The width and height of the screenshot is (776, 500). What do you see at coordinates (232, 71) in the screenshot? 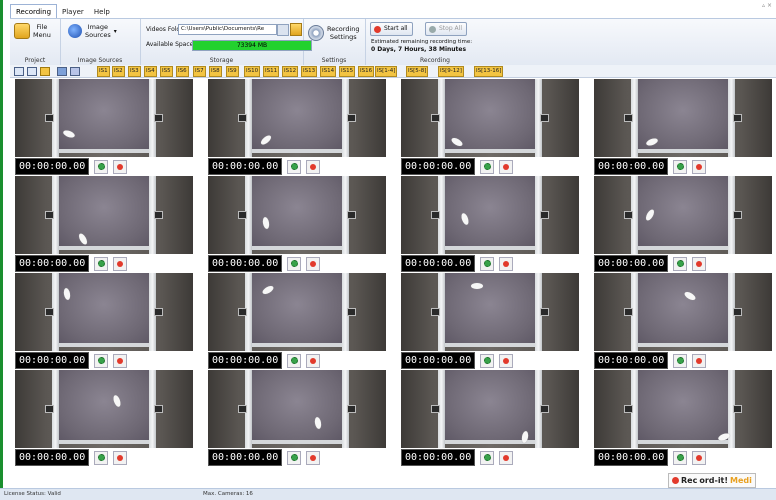
I see `image-source-button-9: IS9` at bounding box center [232, 71].